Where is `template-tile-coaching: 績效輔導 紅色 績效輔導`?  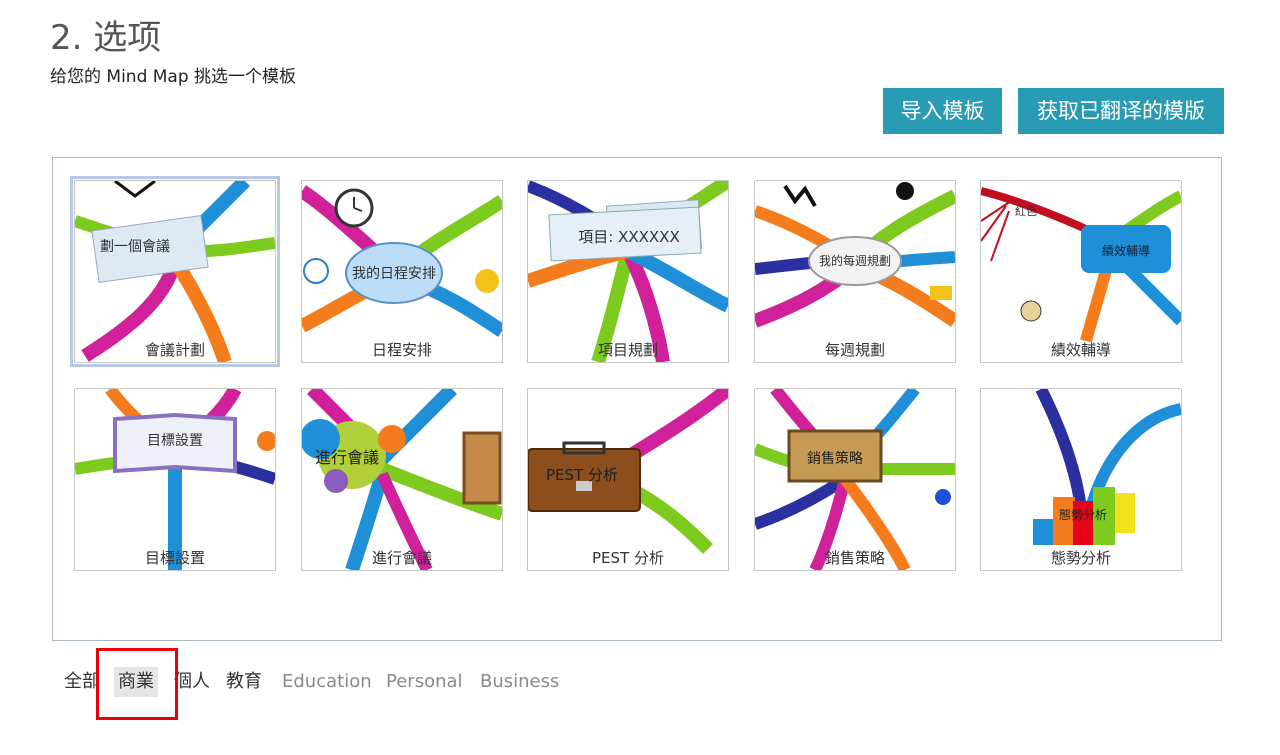
template-tile-coaching: 績效輔導 紅色 績效輔導 is located at coordinates (1081, 271).